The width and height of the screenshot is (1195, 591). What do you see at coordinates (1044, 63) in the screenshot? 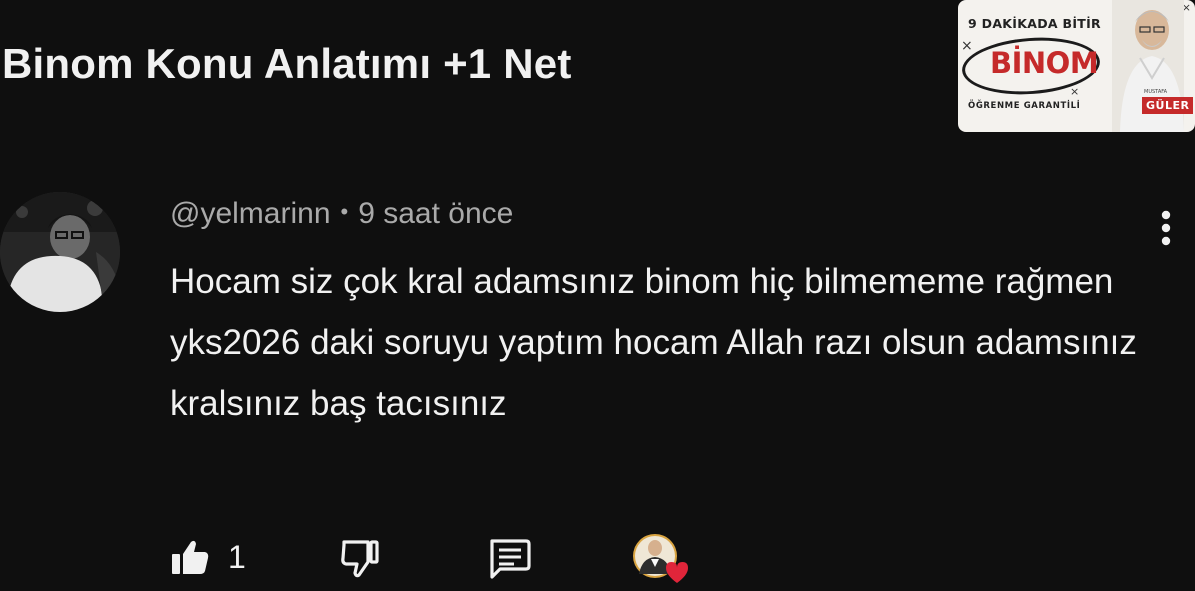
I see `thumbnail-main-text: BİNOM` at bounding box center [1044, 63].